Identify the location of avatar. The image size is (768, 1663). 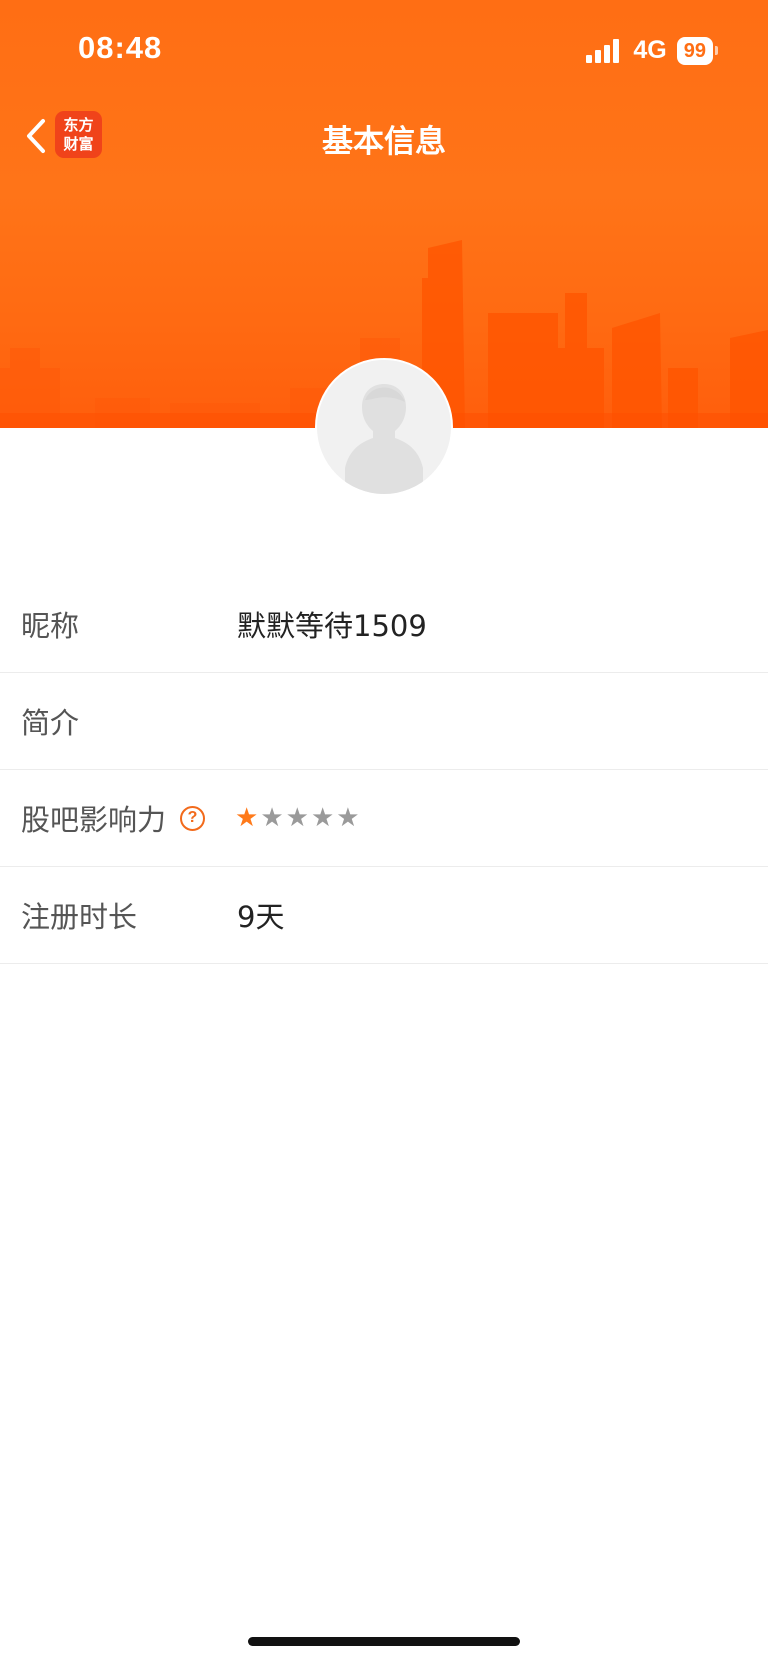
(384, 427).